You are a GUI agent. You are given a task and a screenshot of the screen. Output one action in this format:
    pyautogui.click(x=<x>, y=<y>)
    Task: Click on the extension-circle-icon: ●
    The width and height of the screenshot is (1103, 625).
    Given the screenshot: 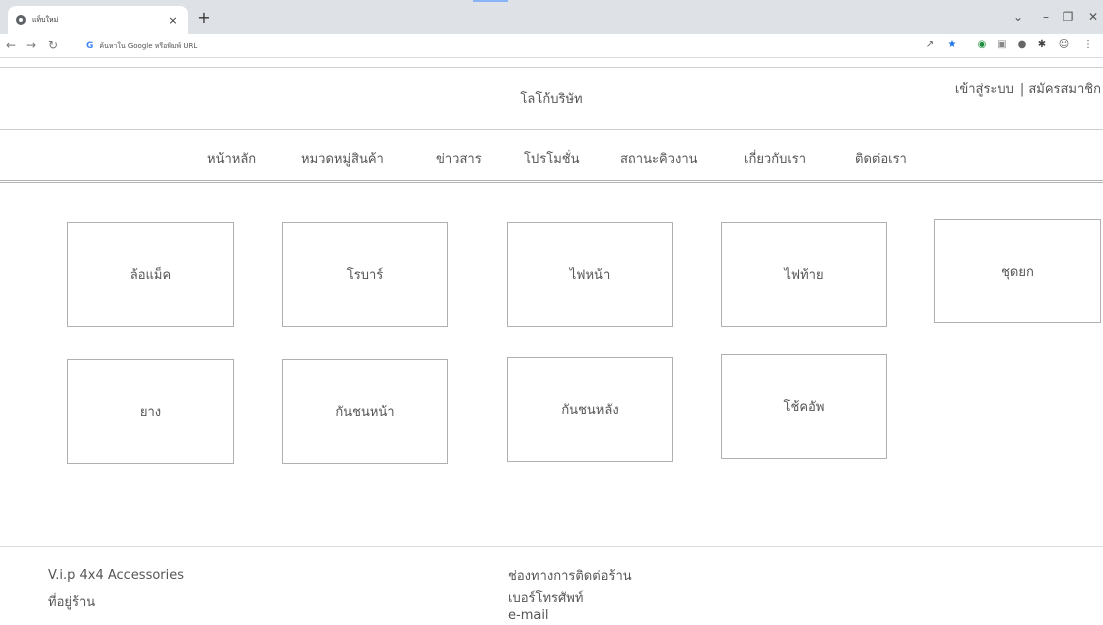 What is the action you would take?
    pyautogui.click(x=1022, y=45)
    